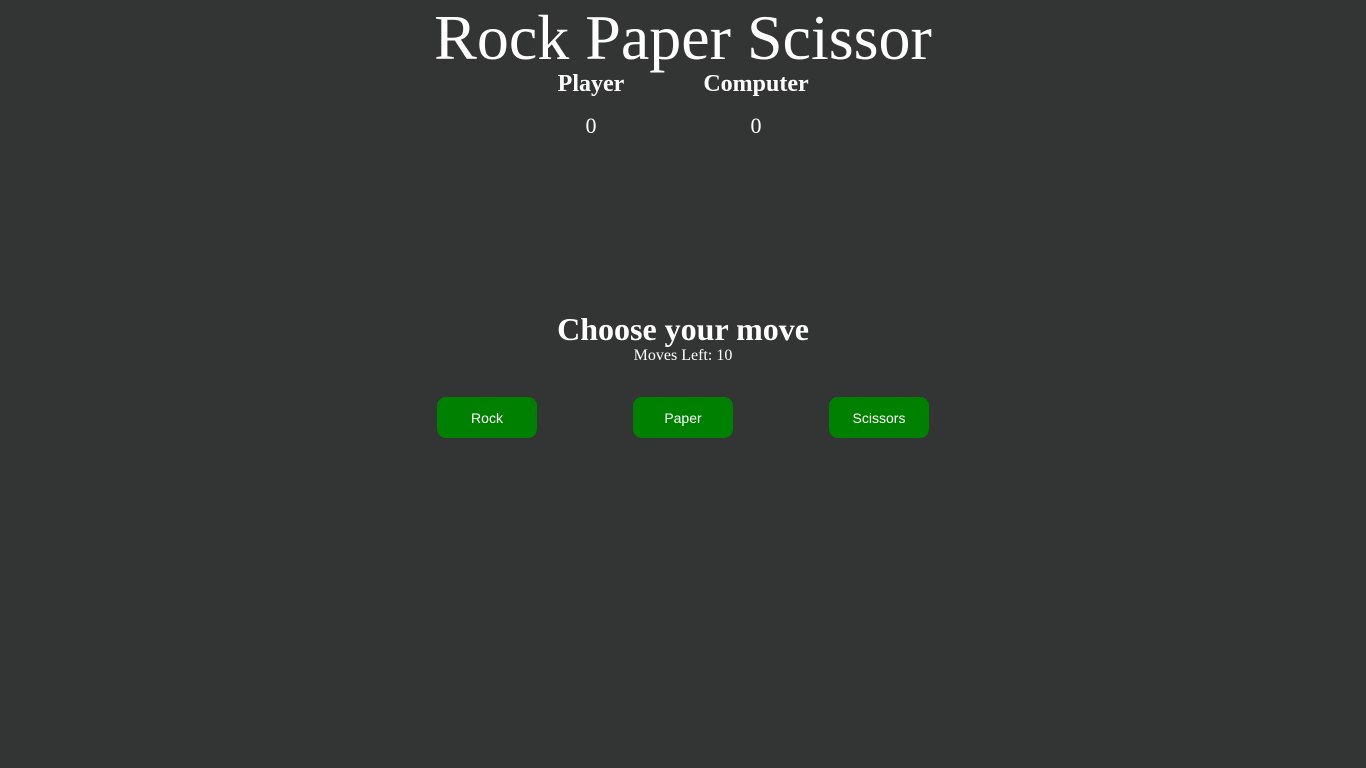  I want to click on player-score: 0, so click(591, 125).